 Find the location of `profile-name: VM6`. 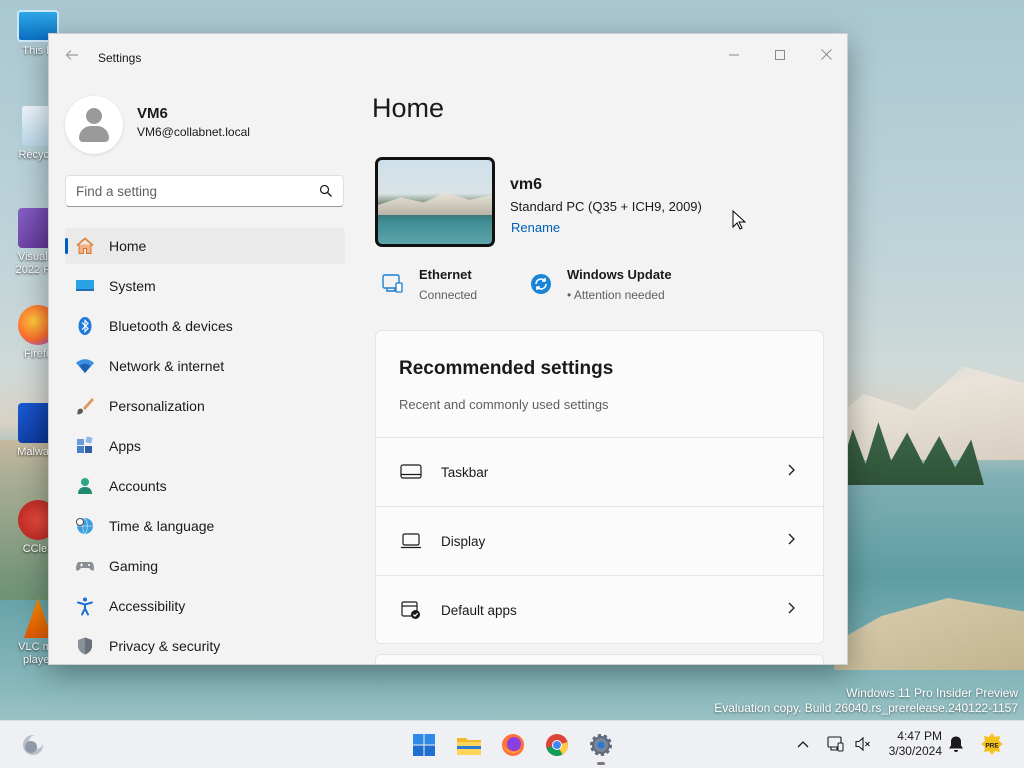

profile-name: VM6 is located at coordinates (152, 113).